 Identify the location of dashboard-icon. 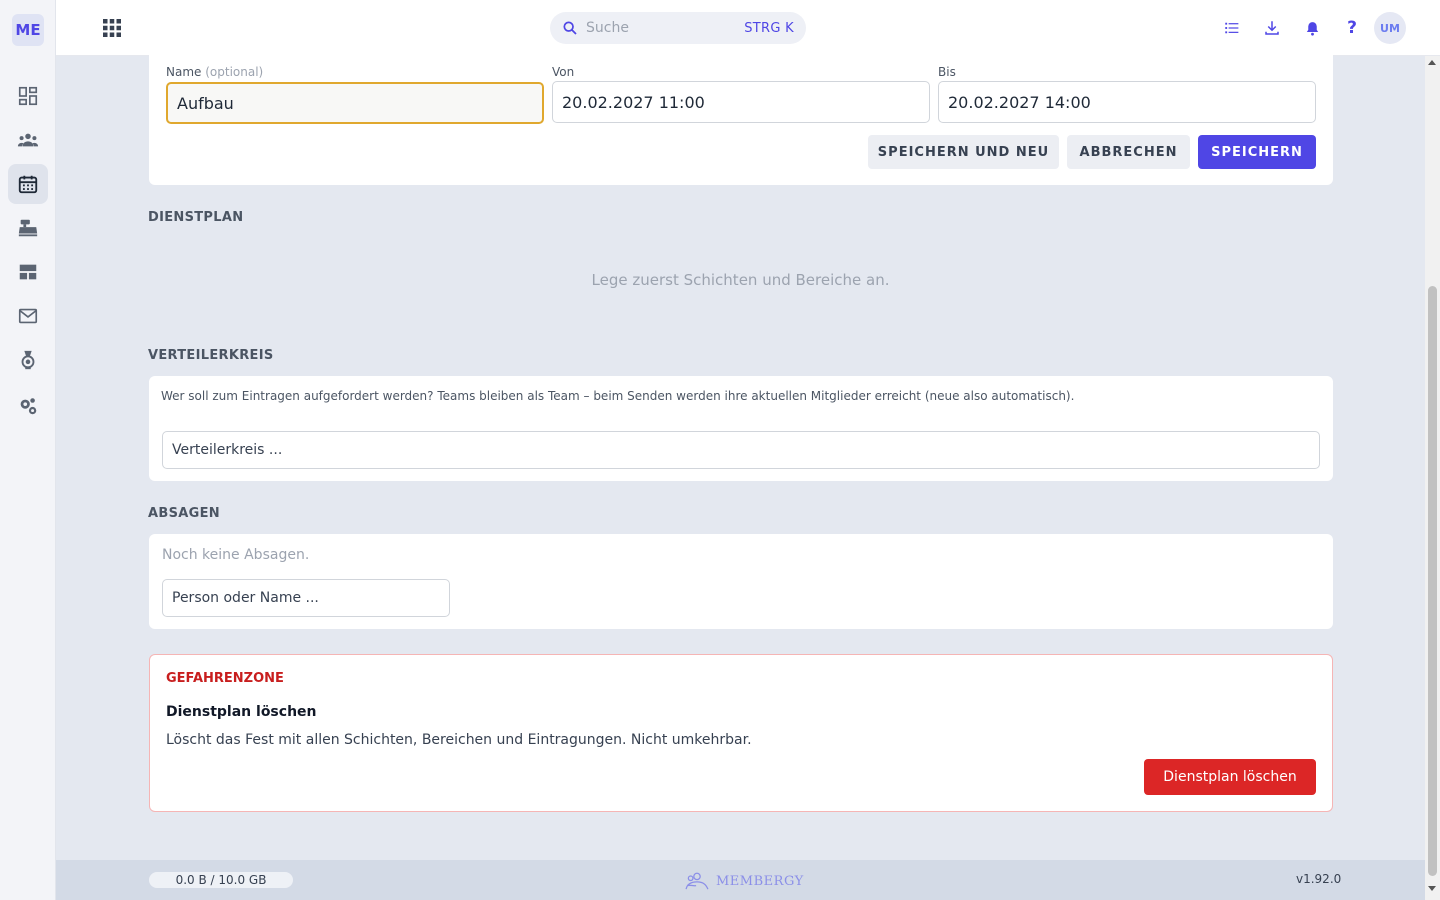
(28, 96).